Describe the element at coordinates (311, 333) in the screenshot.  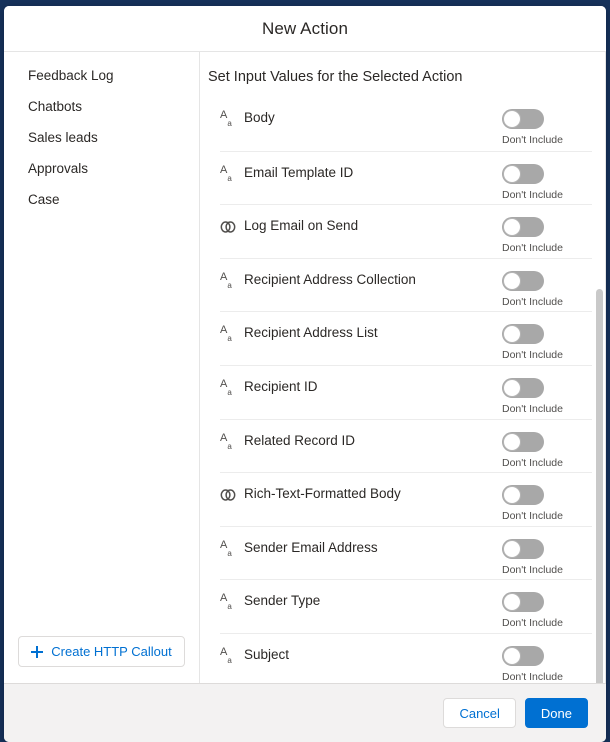
I see `input-value-label: Recipient Address List` at that location.